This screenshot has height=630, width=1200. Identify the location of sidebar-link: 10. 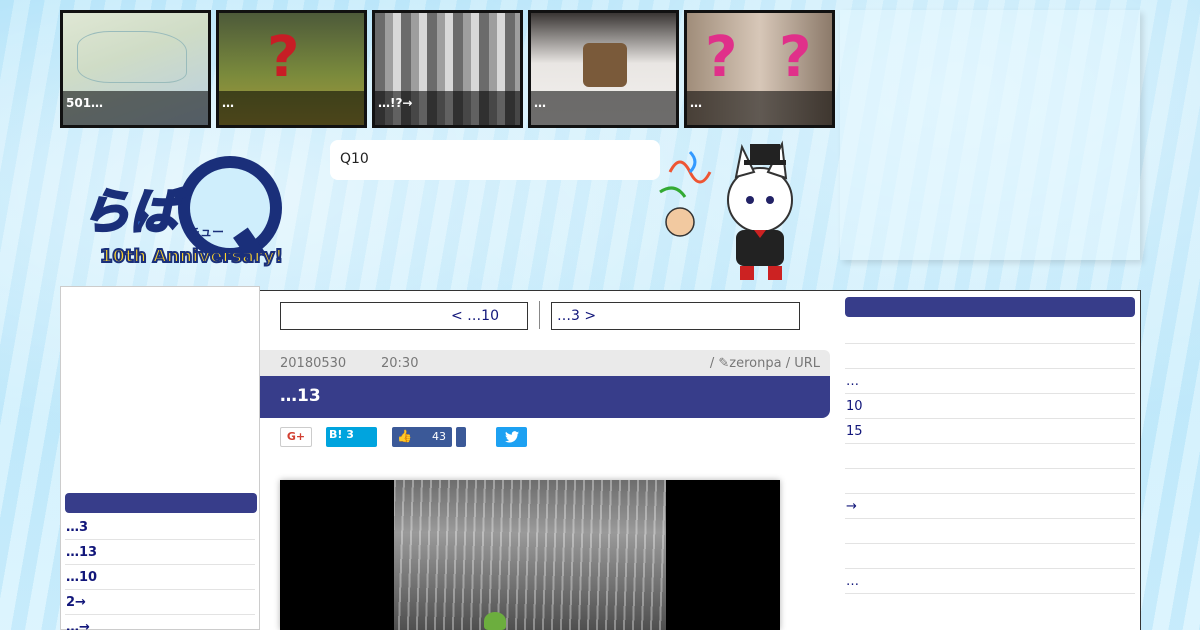
(990, 406).